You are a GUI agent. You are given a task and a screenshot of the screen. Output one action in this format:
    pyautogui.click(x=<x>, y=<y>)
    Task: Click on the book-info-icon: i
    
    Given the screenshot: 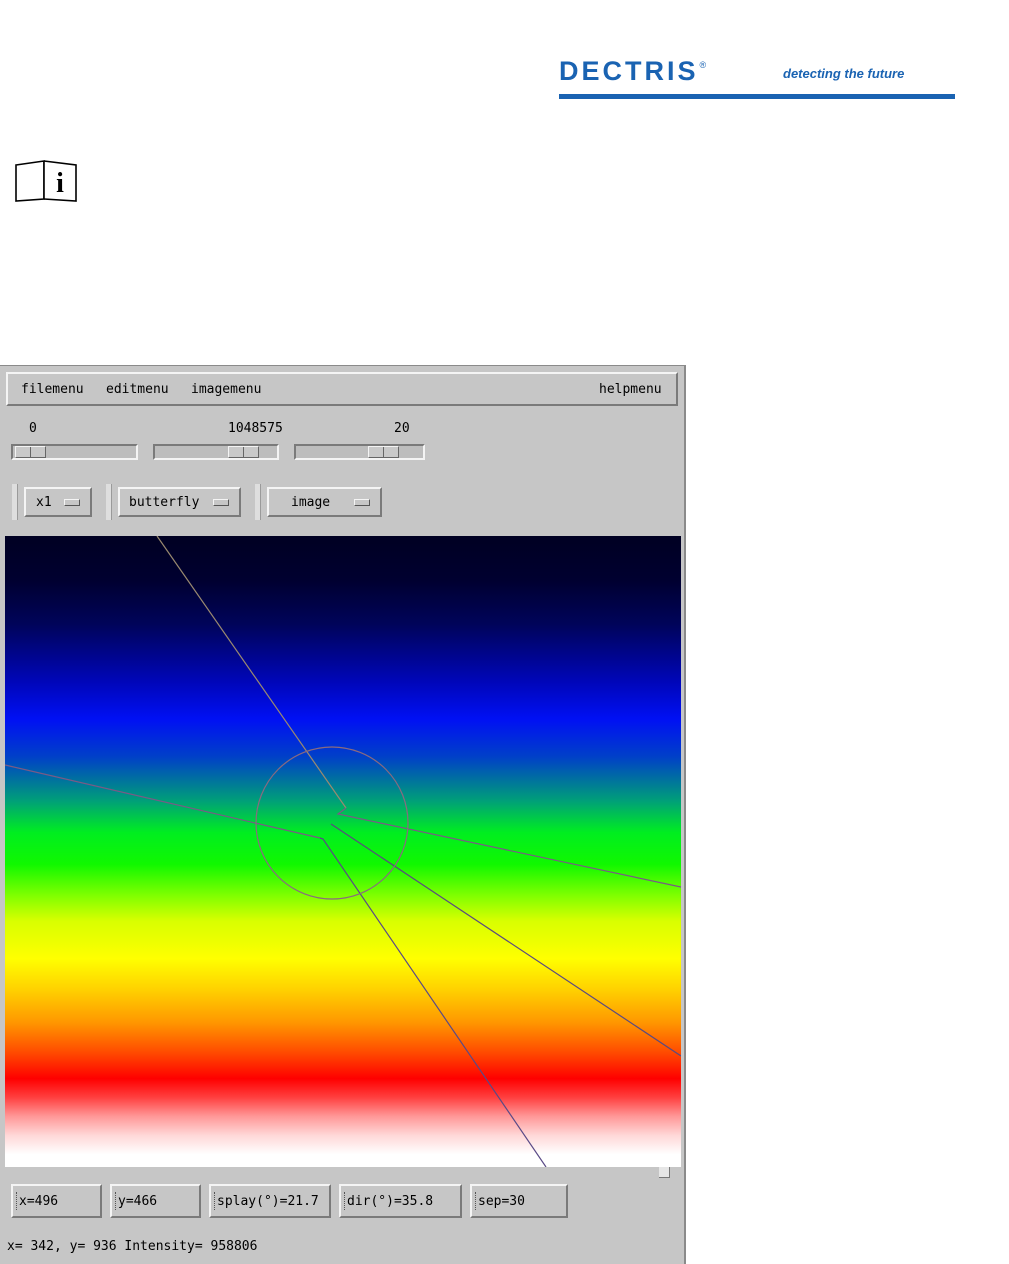 What is the action you would take?
    pyautogui.click(x=47, y=183)
    